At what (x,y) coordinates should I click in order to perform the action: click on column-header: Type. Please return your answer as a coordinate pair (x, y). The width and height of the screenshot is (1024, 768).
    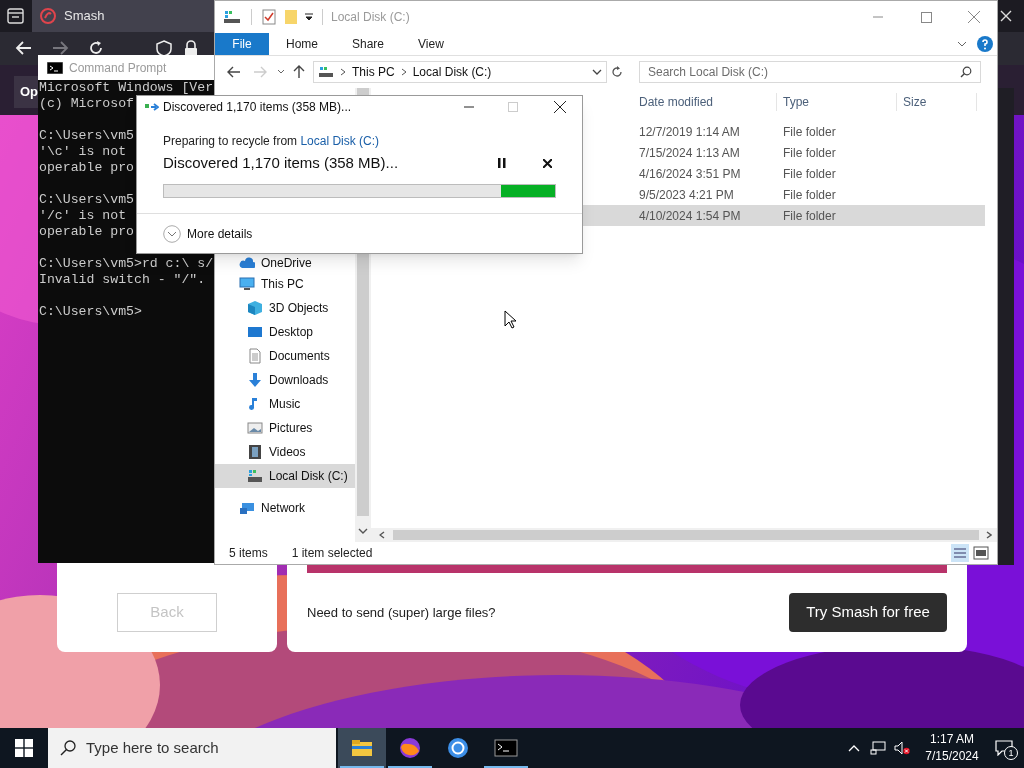
    Looking at the image, I should click on (837, 102).